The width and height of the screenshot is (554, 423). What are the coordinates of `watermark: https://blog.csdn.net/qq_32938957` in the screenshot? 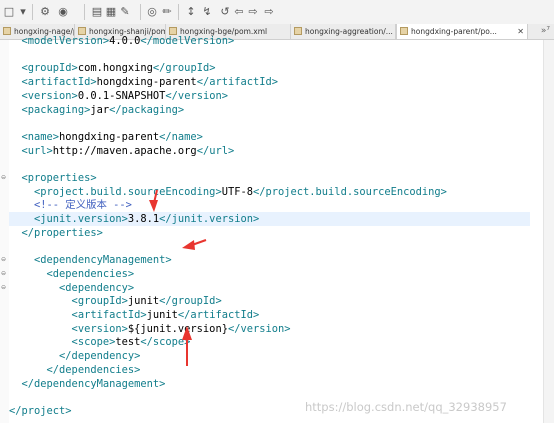 It's located at (406, 407).